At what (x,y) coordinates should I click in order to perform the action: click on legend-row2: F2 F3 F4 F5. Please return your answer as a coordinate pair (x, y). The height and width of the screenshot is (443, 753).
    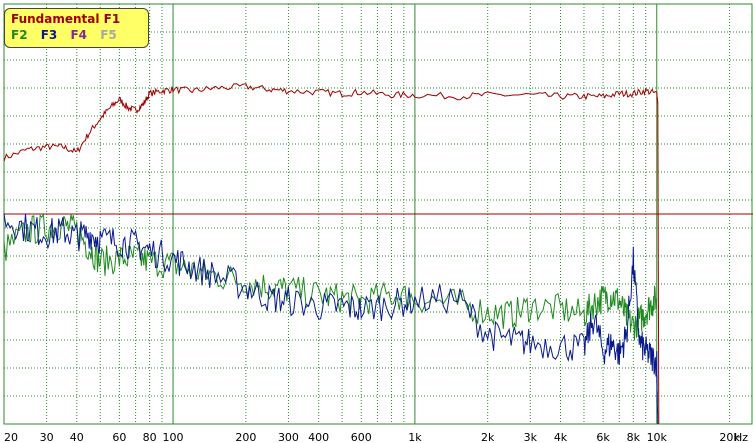
    Looking at the image, I should click on (76, 35).